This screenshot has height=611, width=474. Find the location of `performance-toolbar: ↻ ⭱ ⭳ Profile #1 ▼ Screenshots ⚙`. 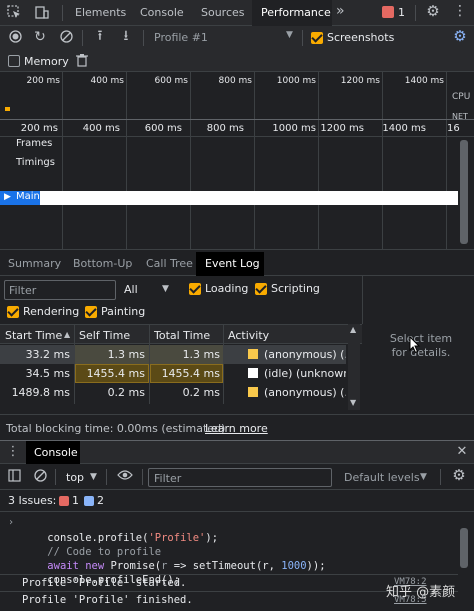

performance-toolbar: ↻ ⭱ ⭳ Profile #1 ▼ Screenshots ⚙ is located at coordinates (237, 38).